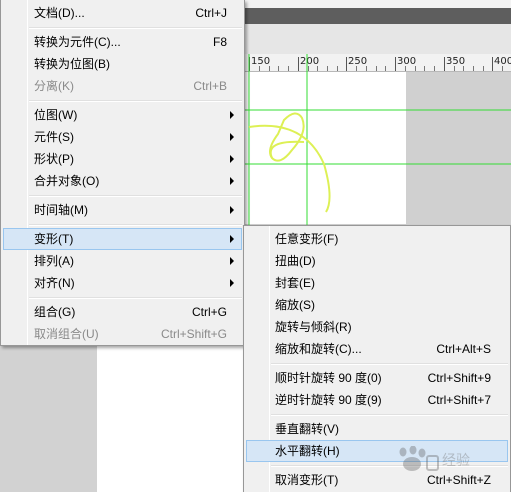 The image size is (511, 492). Describe the element at coordinates (61, 210) in the screenshot. I see `menu-item-label: 时间轴(M)` at that location.